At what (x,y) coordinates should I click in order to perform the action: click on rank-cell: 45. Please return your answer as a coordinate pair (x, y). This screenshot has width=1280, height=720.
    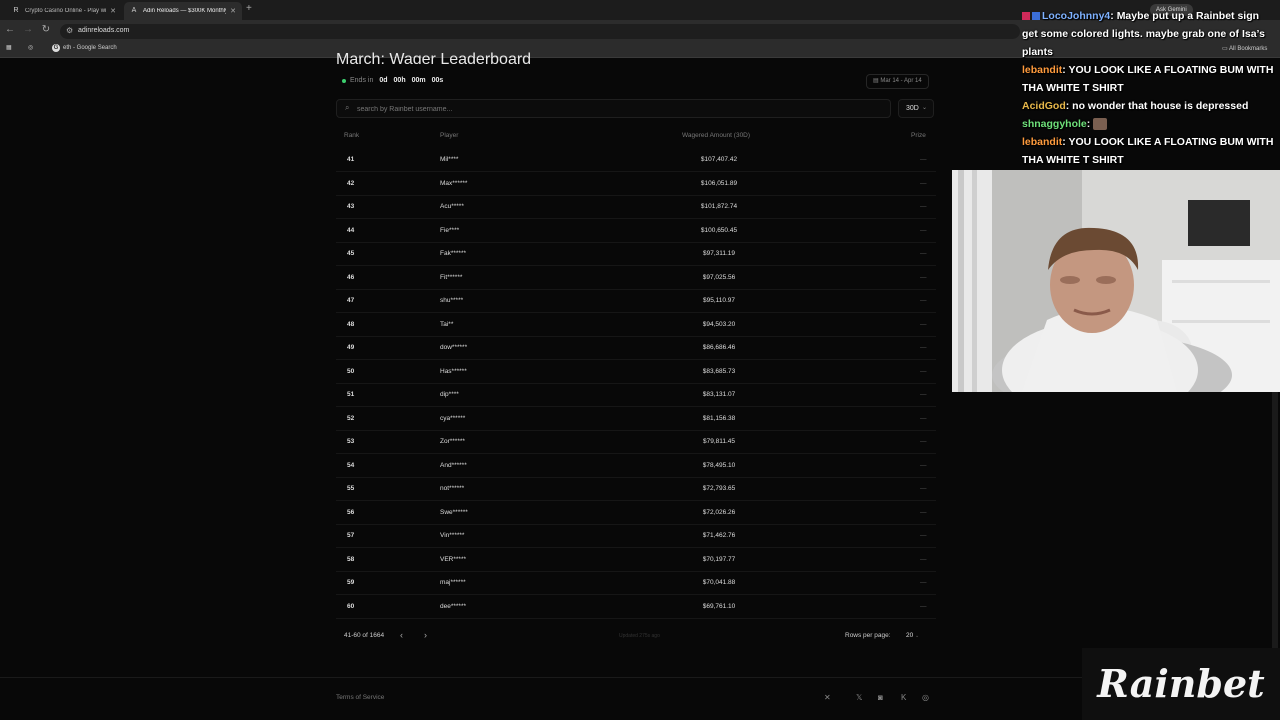
    Looking at the image, I should click on (351, 253).